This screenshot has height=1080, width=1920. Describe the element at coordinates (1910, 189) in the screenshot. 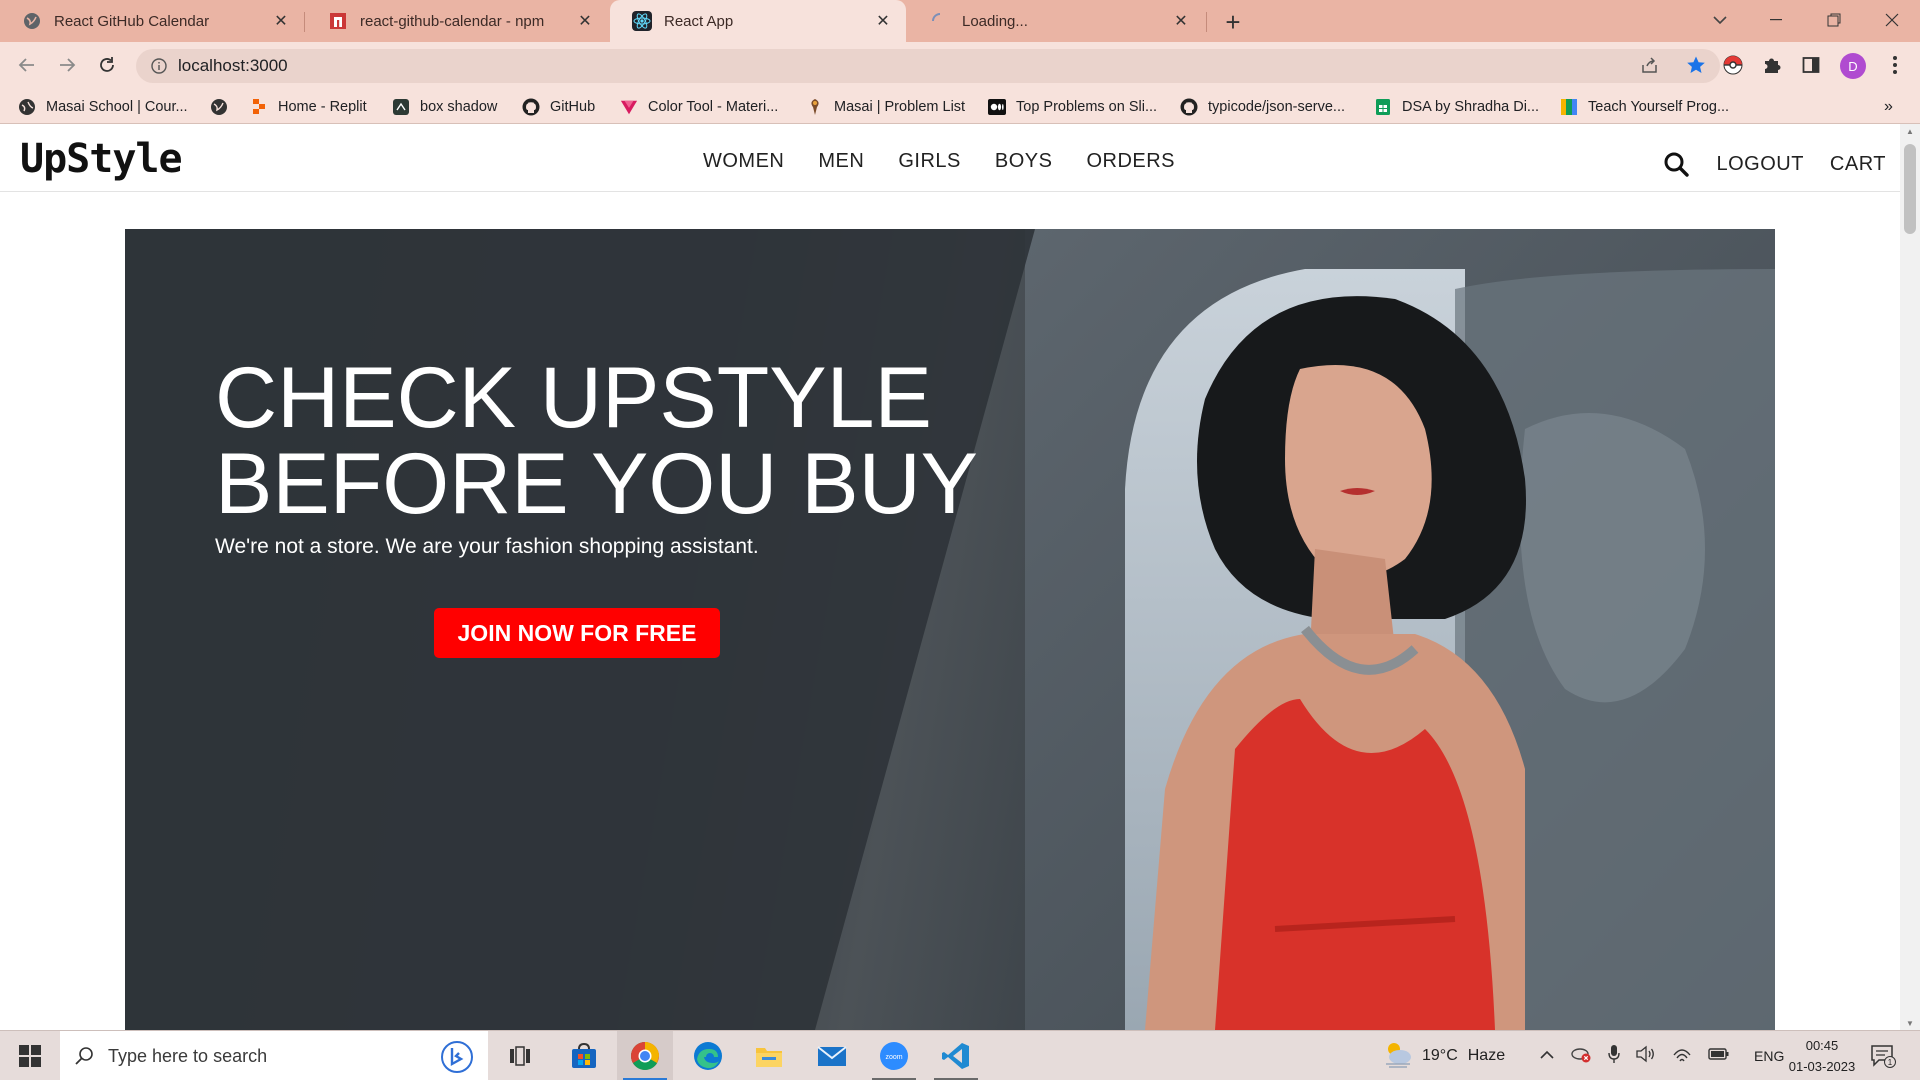

I see `scrollbar-thumb` at that location.